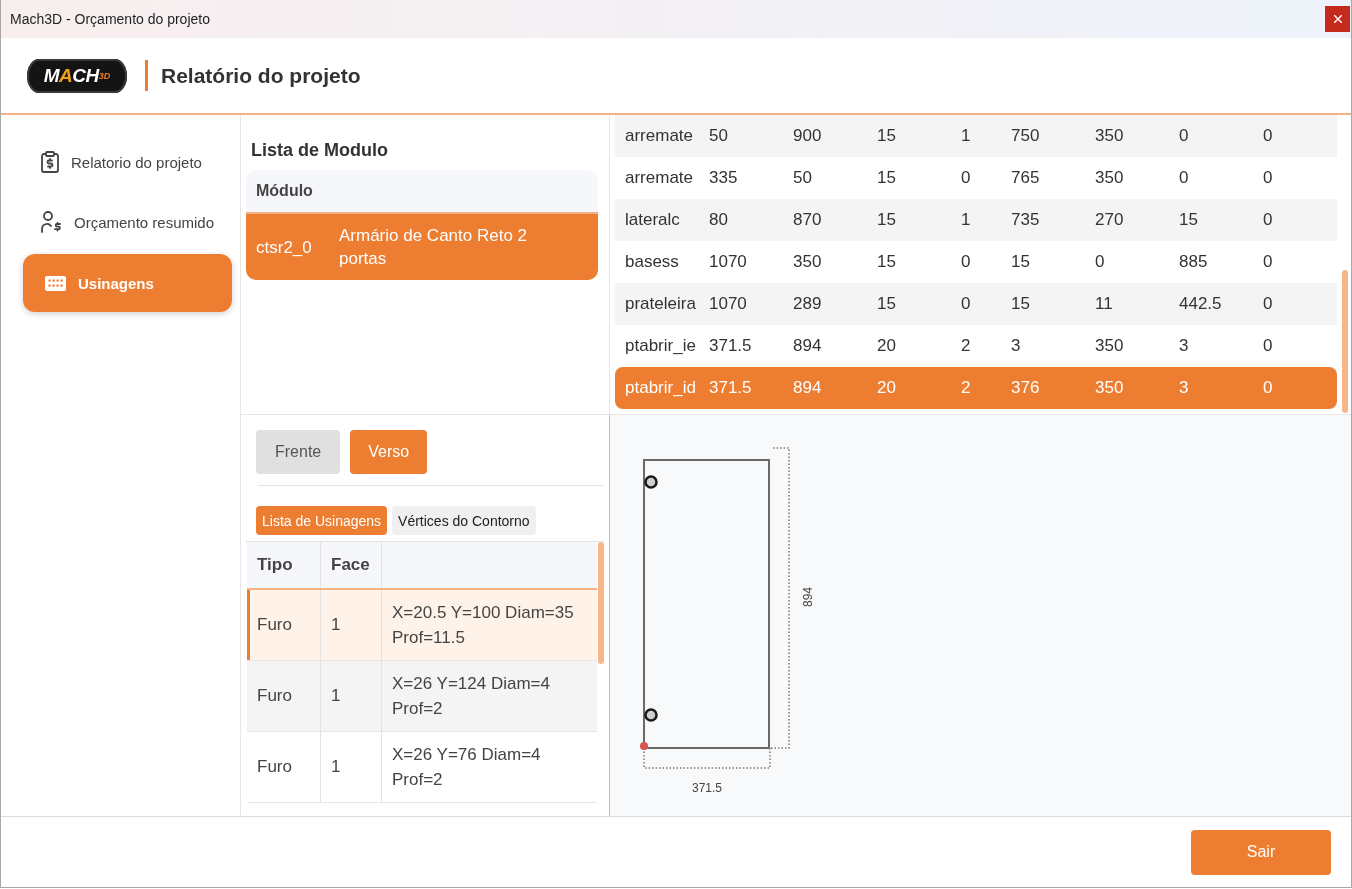  I want to click on table-cell-text: 870, so click(808, 220).